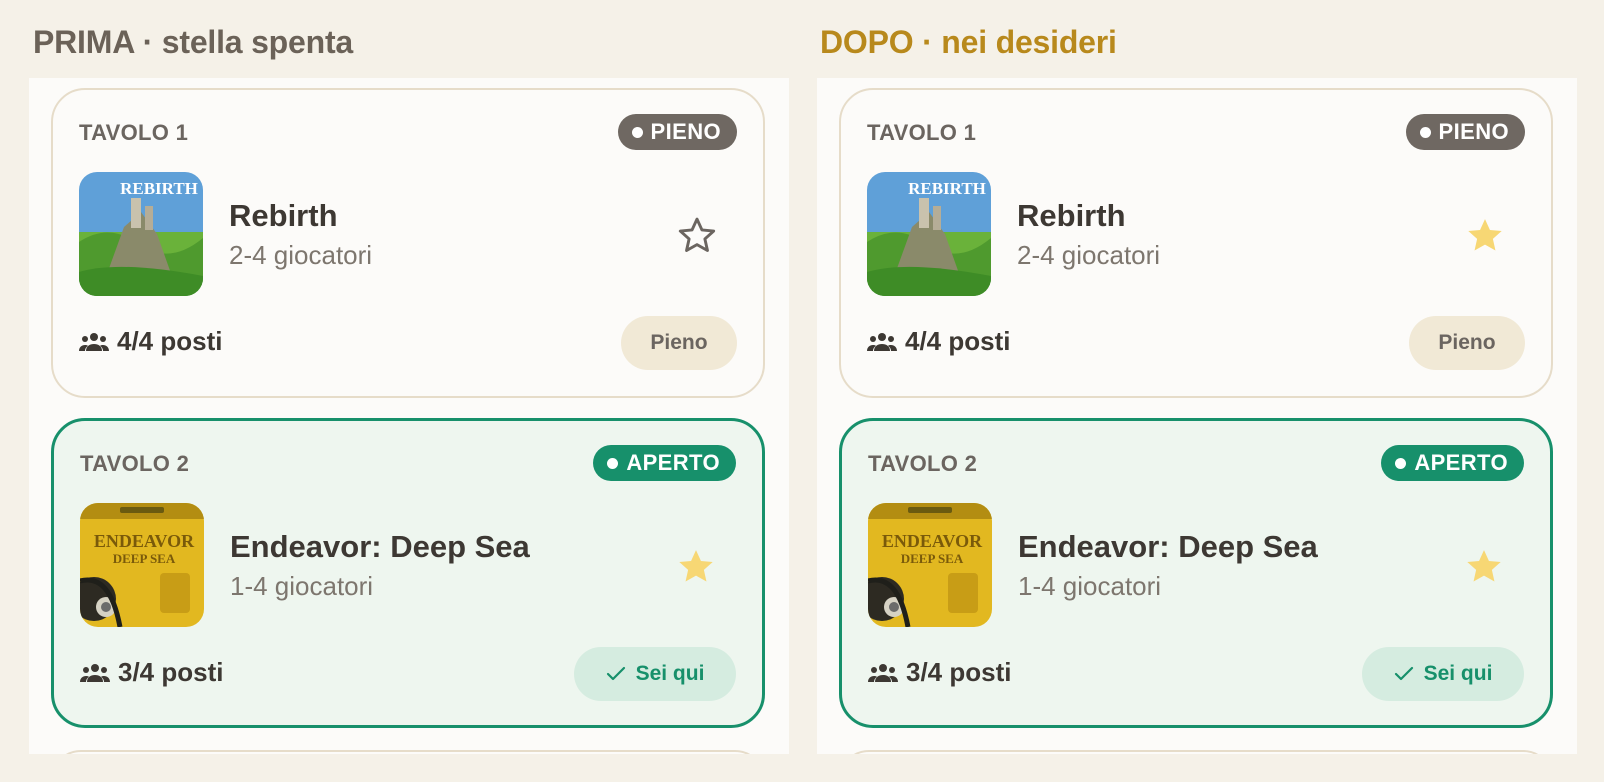 The width and height of the screenshot is (1604, 782). I want to click on panel-title-before: PRIMA · stella spenta, so click(193, 42).